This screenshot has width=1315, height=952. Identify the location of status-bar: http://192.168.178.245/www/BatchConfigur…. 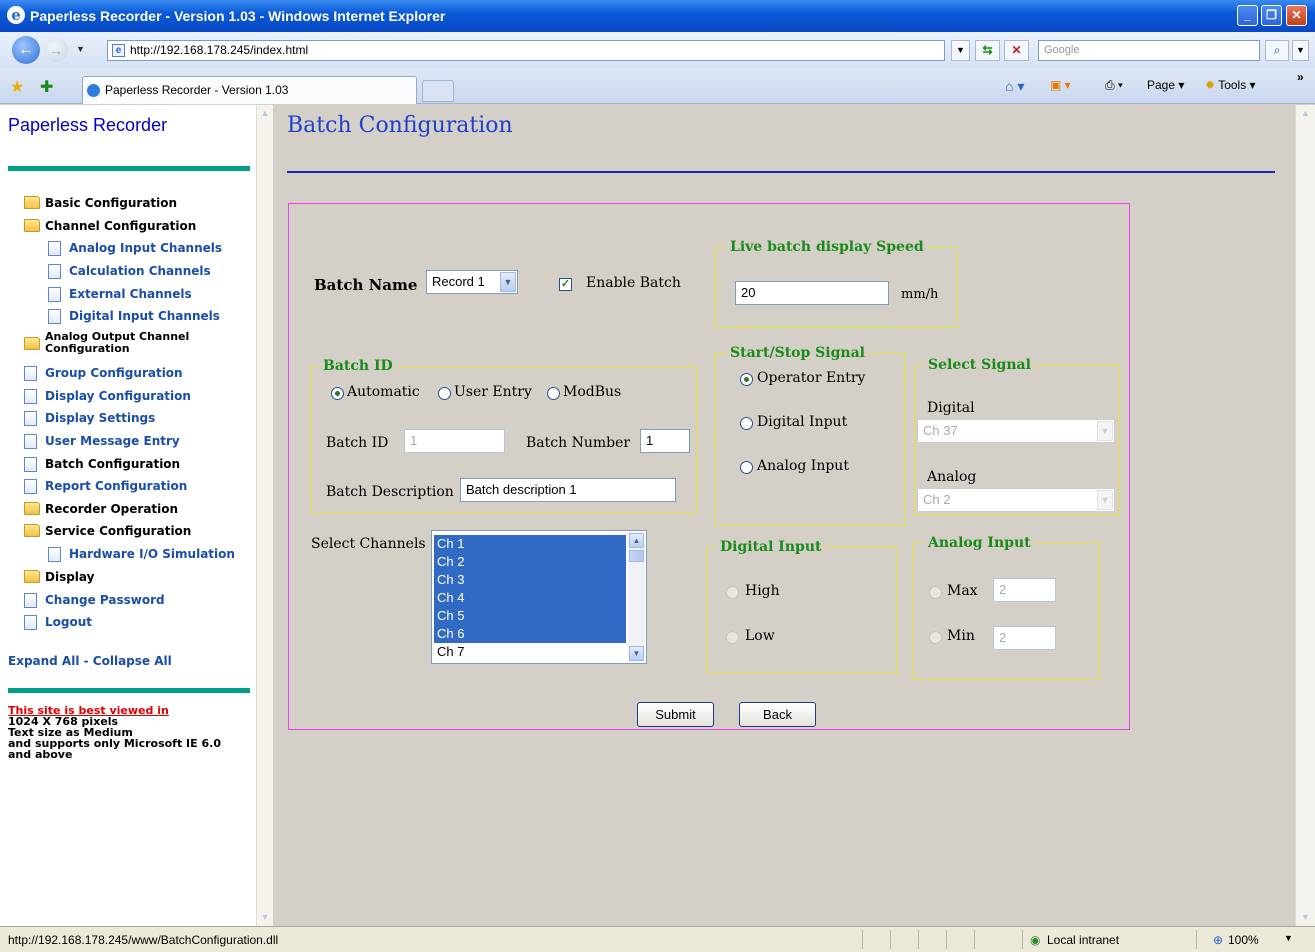
(657, 939).